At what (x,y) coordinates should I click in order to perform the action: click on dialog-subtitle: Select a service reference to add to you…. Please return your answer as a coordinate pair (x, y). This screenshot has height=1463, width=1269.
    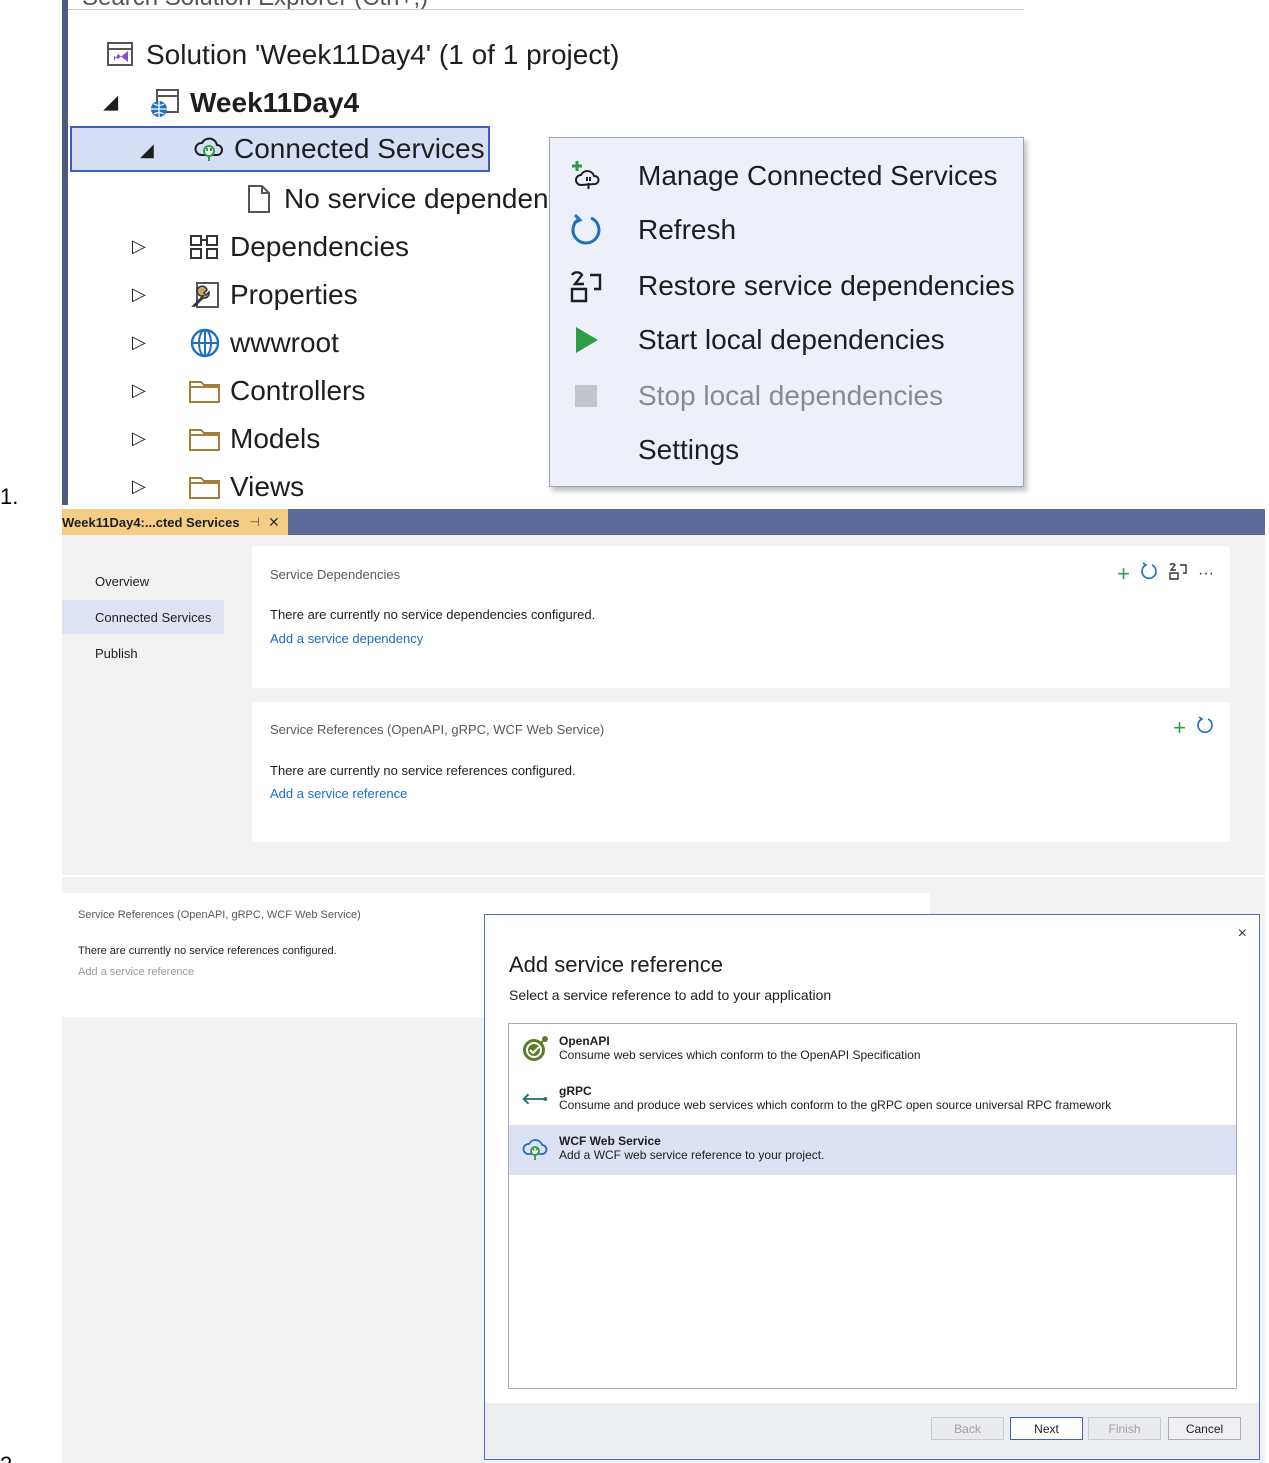
    Looking at the image, I should click on (670, 995).